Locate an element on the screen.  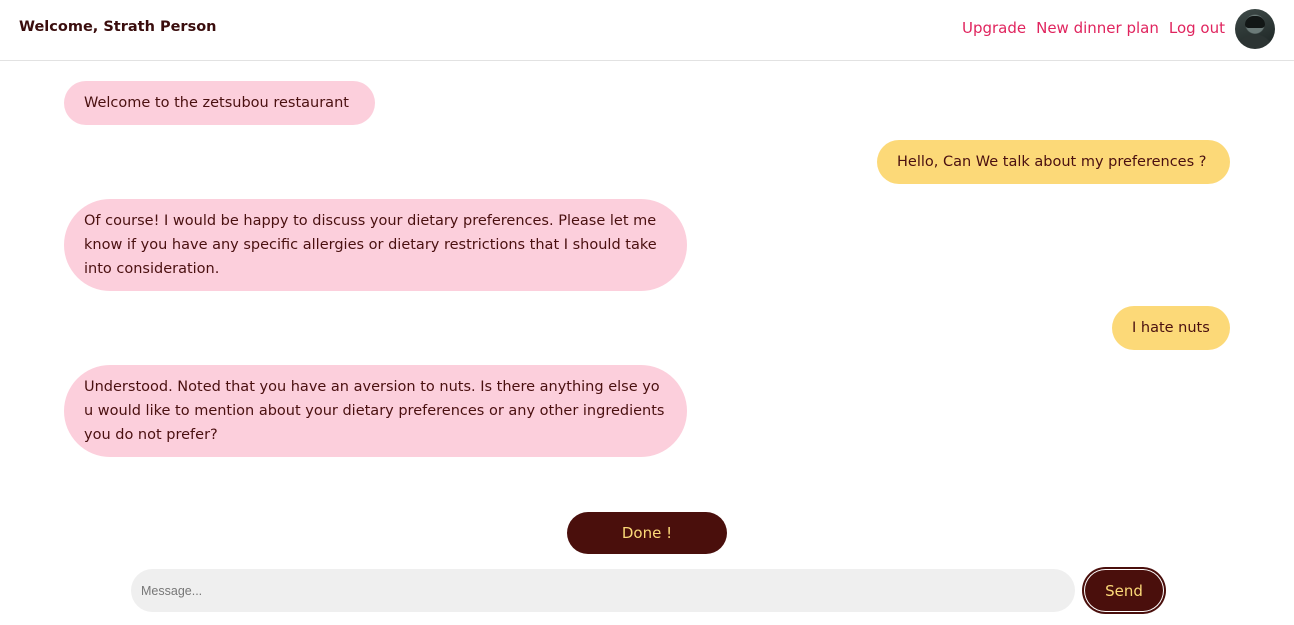
user-avatar-icon is located at coordinates (1255, 29).